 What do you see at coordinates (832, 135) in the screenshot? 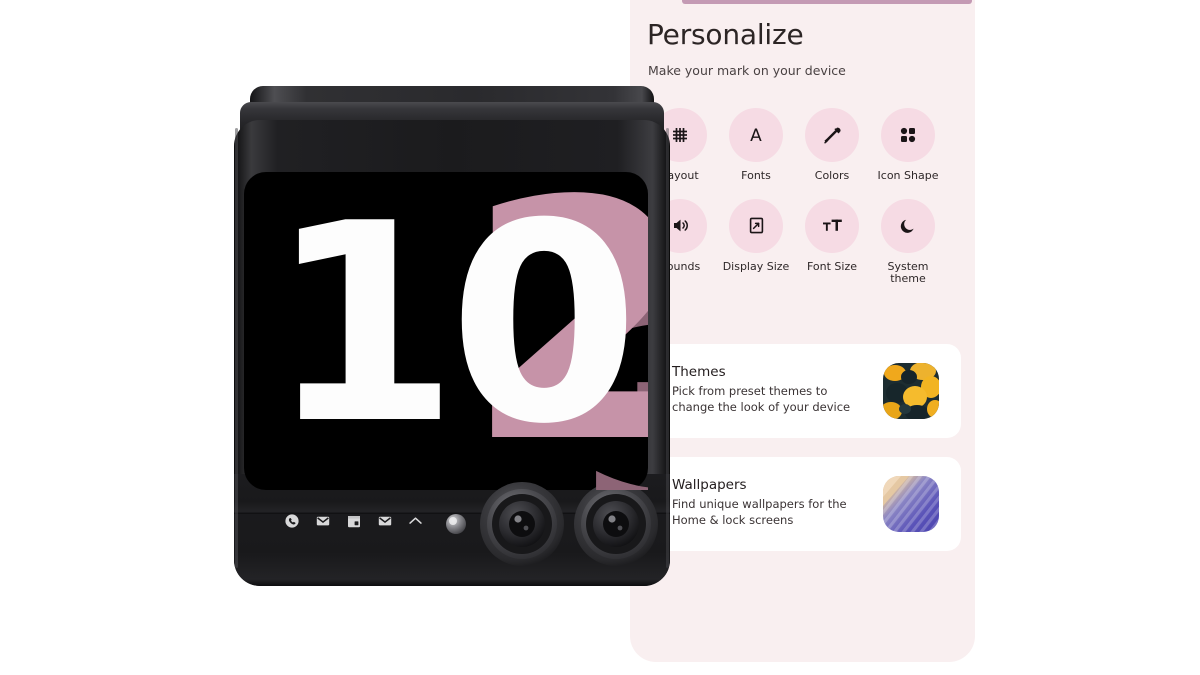
I see `eyedropper-icon` at bounding box center [832, 135].